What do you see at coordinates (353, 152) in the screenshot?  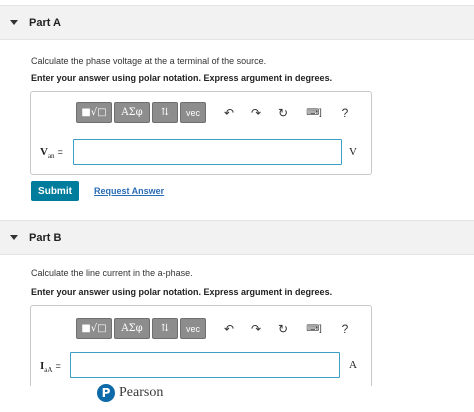 I see `part-a-unit: V` at bounding box center [353, 152].